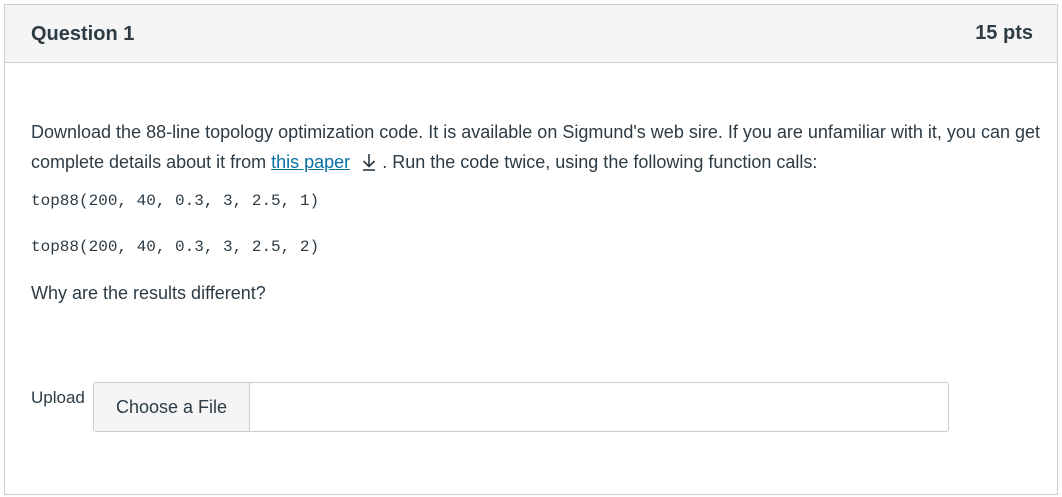 The width and height of the screenshot is (1062, 497). I want to click on selected-file-name, so click(599, 407).